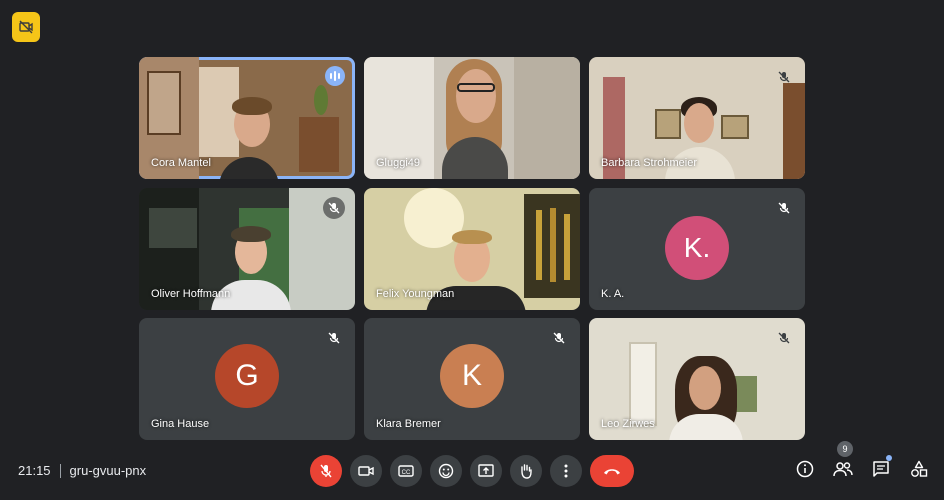 Image resolution: width=944 pixels, height=500 pixels. What do you see at coordinates (649, 163) in the screenshot?
I see `participant-name: Barbara Strohmeier` at bounding box center [649, 163].